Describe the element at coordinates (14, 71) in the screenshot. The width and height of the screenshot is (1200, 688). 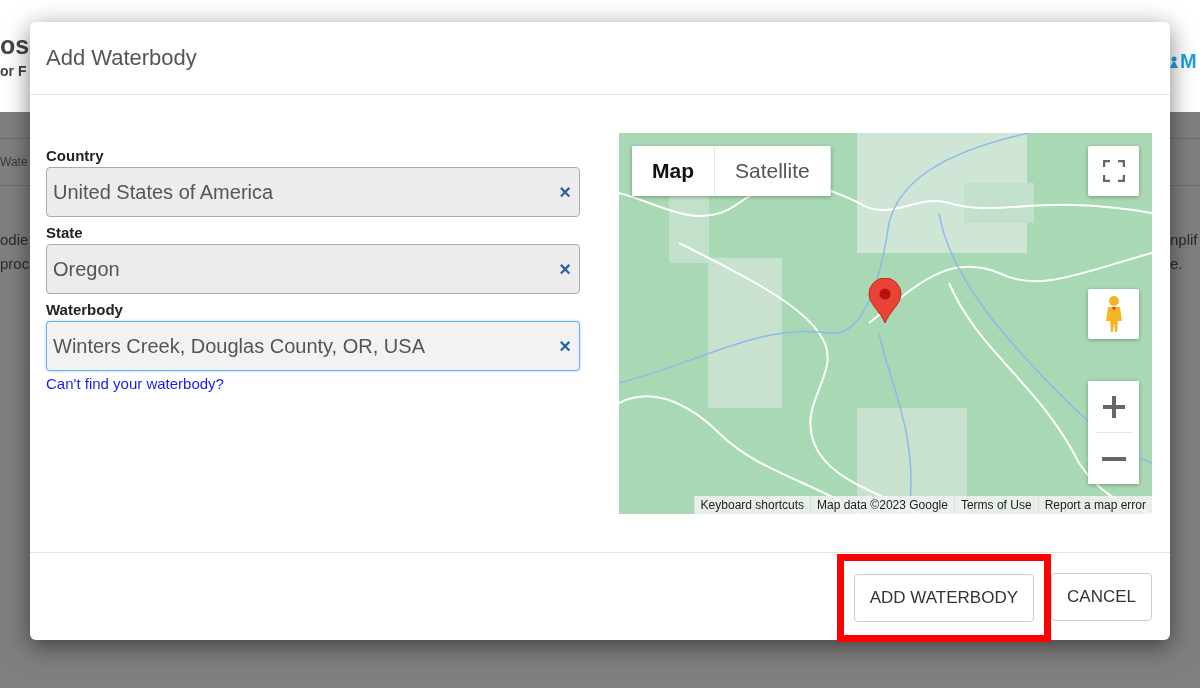
I see `page-subtitle-fragment: or F` at that location.